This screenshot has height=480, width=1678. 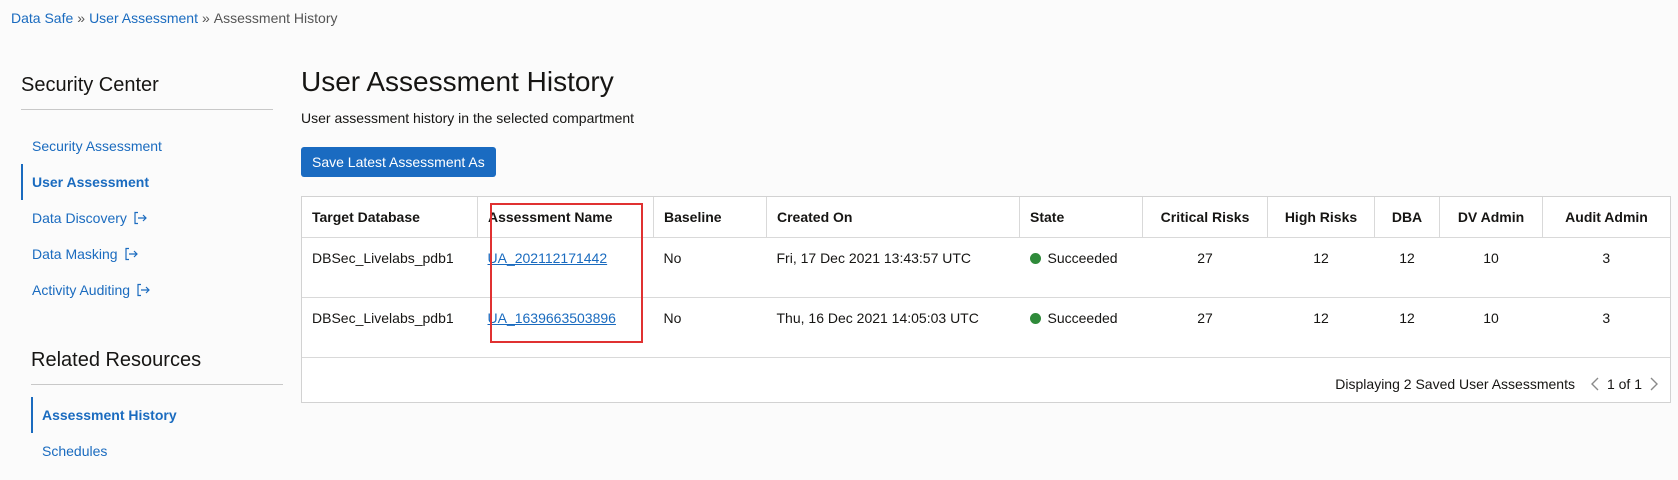 I want to click on related-list: Assessment History Schedules, so click(x=157, y=433).